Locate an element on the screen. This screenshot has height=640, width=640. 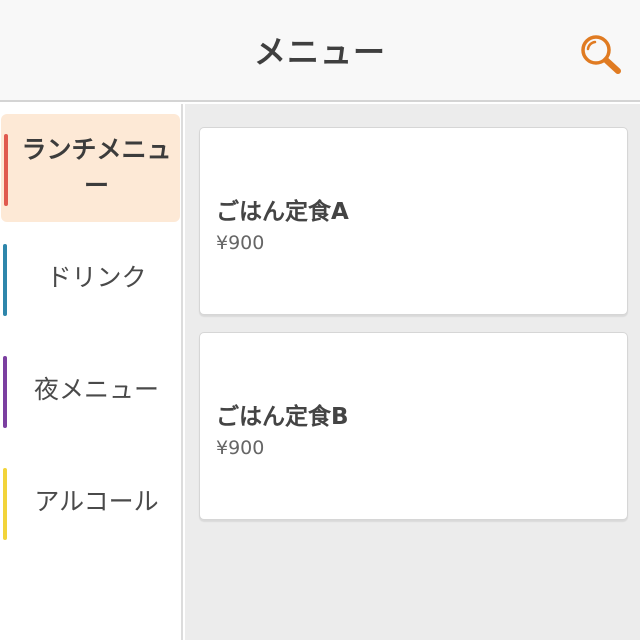
sidebar-item-label: アルコール is located at coordinates (96, 501).